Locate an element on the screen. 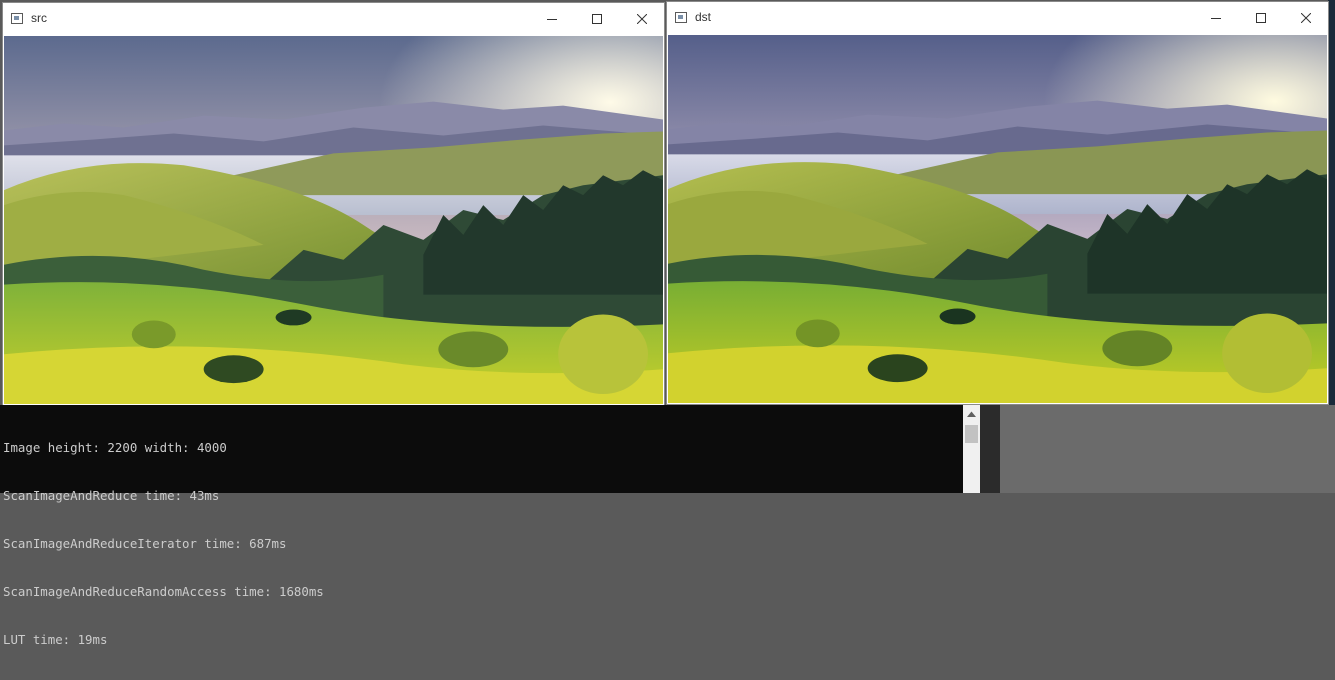  scroll-up-arrow-icon is located at coordinates (971, 414).